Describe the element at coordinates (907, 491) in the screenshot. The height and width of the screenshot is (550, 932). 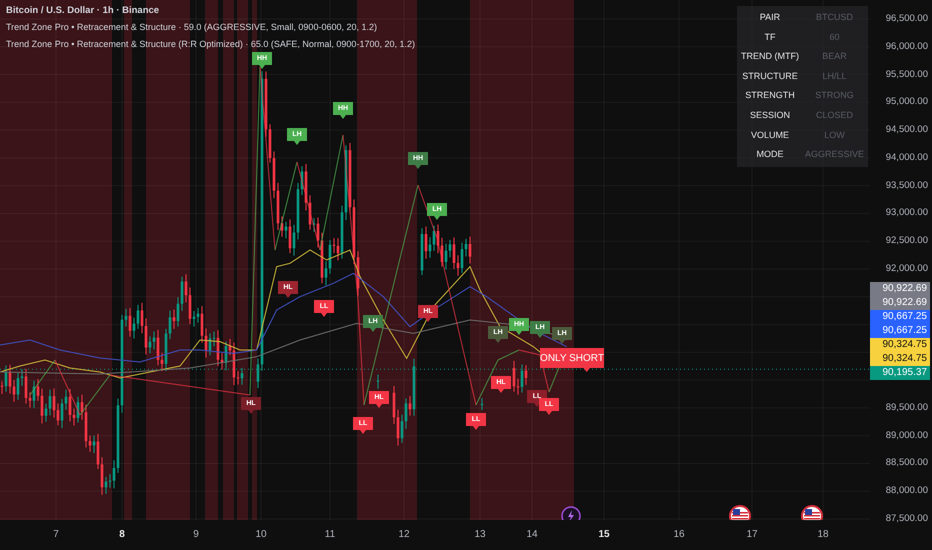
I see `price-label: 88,000.00` at that location.